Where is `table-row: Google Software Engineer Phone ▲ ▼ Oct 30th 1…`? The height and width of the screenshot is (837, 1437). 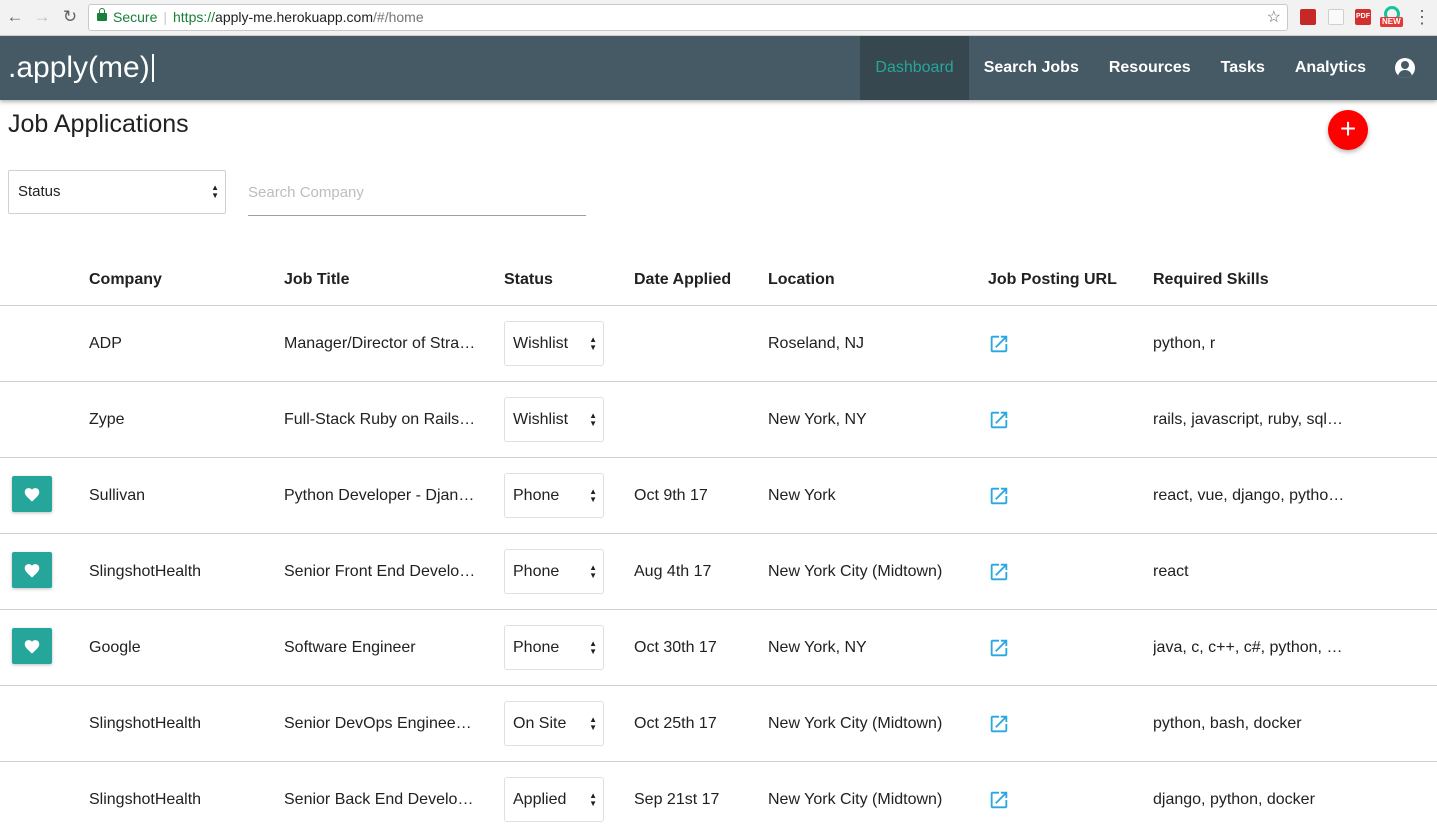
table-row: Google Software Engineer Phone ▲ ▼ Oct 30th 1… is located at coordinates (718, 648).